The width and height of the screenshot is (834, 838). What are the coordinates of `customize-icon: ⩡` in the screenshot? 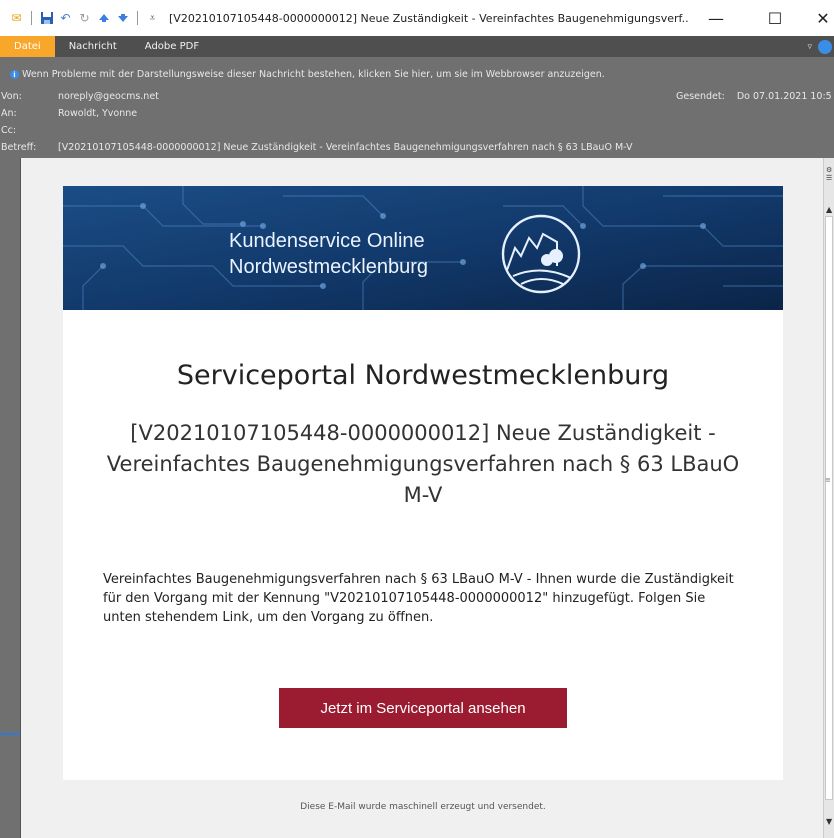 It's located at (152, 18).